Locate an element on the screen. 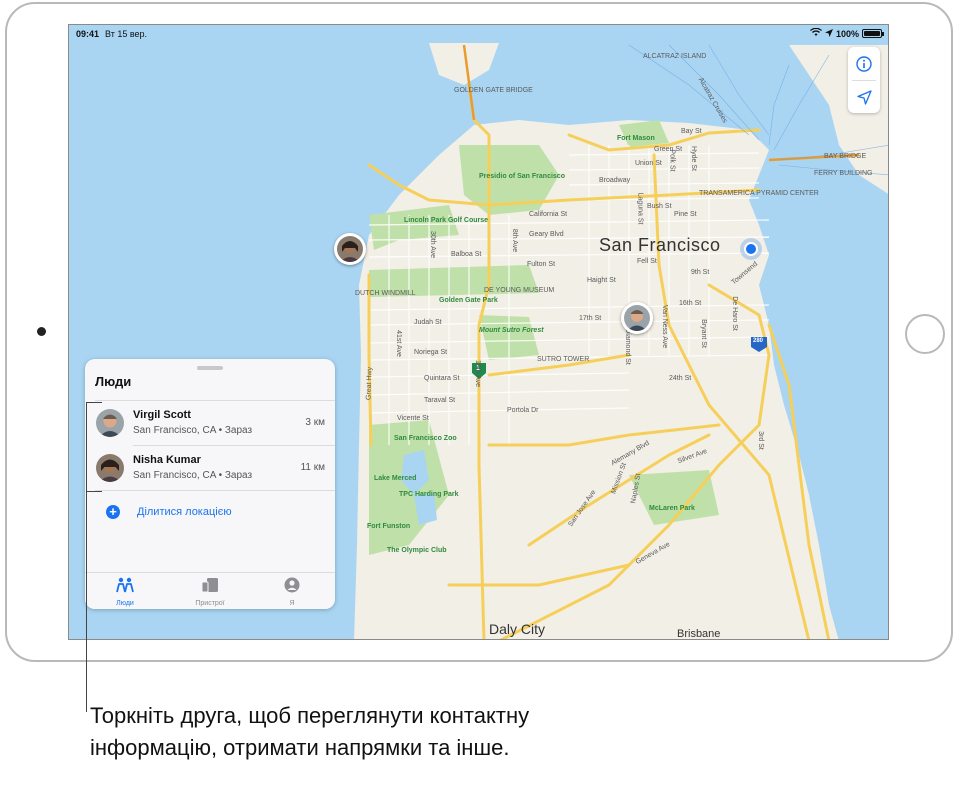 This screenshot has width=963, height=806. tab-label: Пристрої is located at coordinates (210, 603).